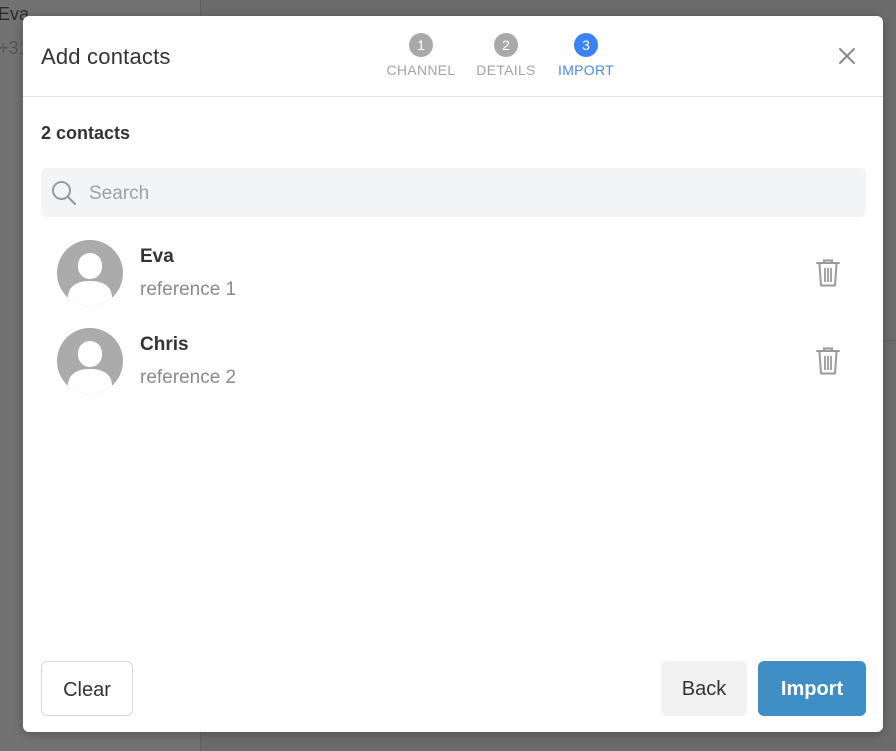  Describe the element at coordinates (812, 688) in the screenshot. I see `import-button: Import` at that location.